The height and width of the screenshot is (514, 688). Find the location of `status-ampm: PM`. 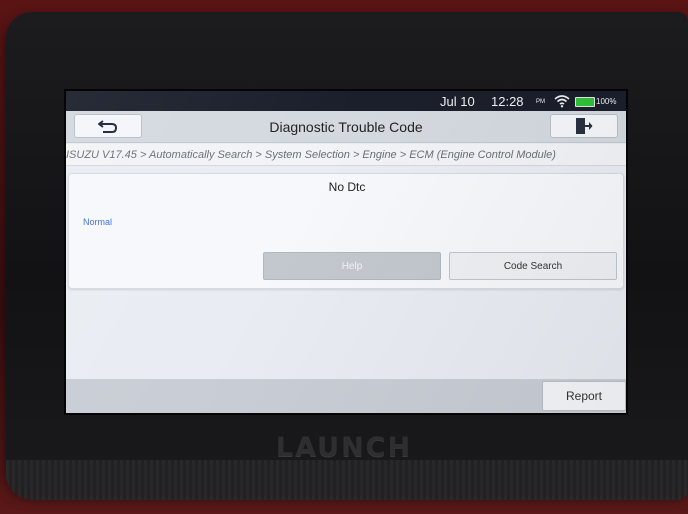

status-ampm: PM is located at coordinates (540, 102).